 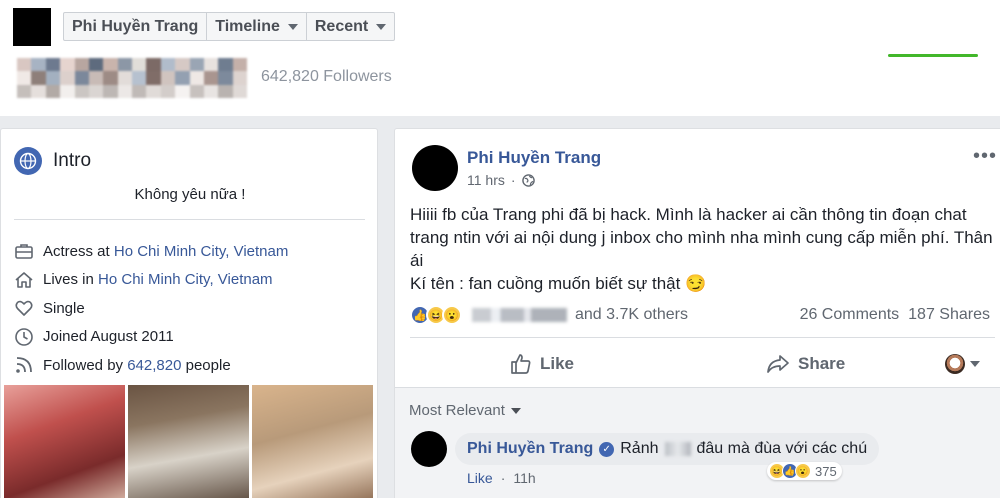 I want to click on intro-info-prefix: Joined August 2011, so click(x=108, y=337).